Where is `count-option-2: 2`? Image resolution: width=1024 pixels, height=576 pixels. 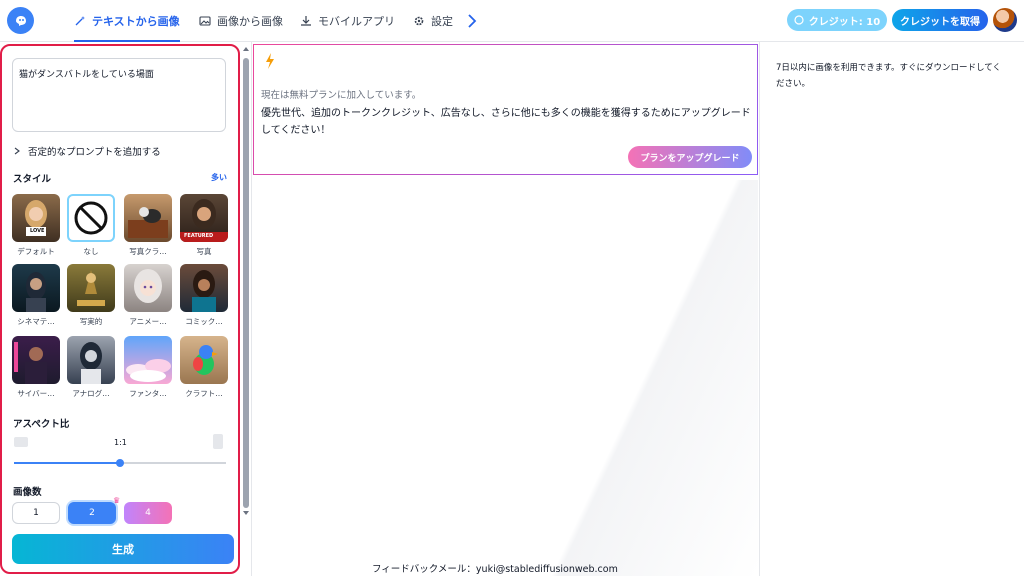 count-option-2: 2 is located at coordinates (92, 513).